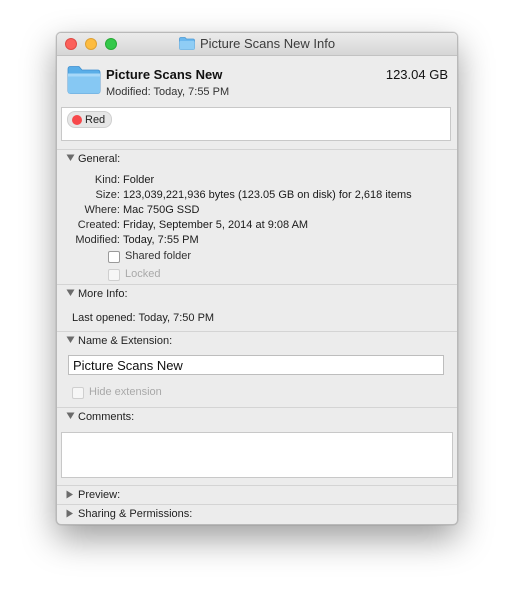  What do you see at coordinates (139, 180) in the screenshot?
I see `kind-value: Folder` at bounding box center [139, 180].